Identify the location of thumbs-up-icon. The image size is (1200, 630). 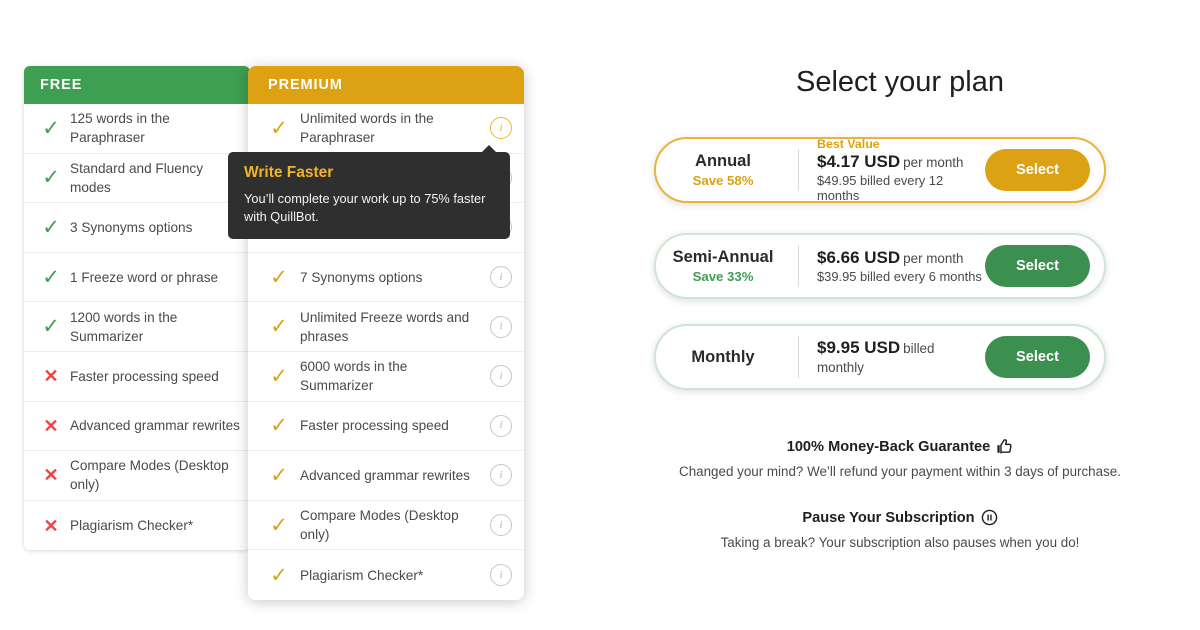
(1004, 446).